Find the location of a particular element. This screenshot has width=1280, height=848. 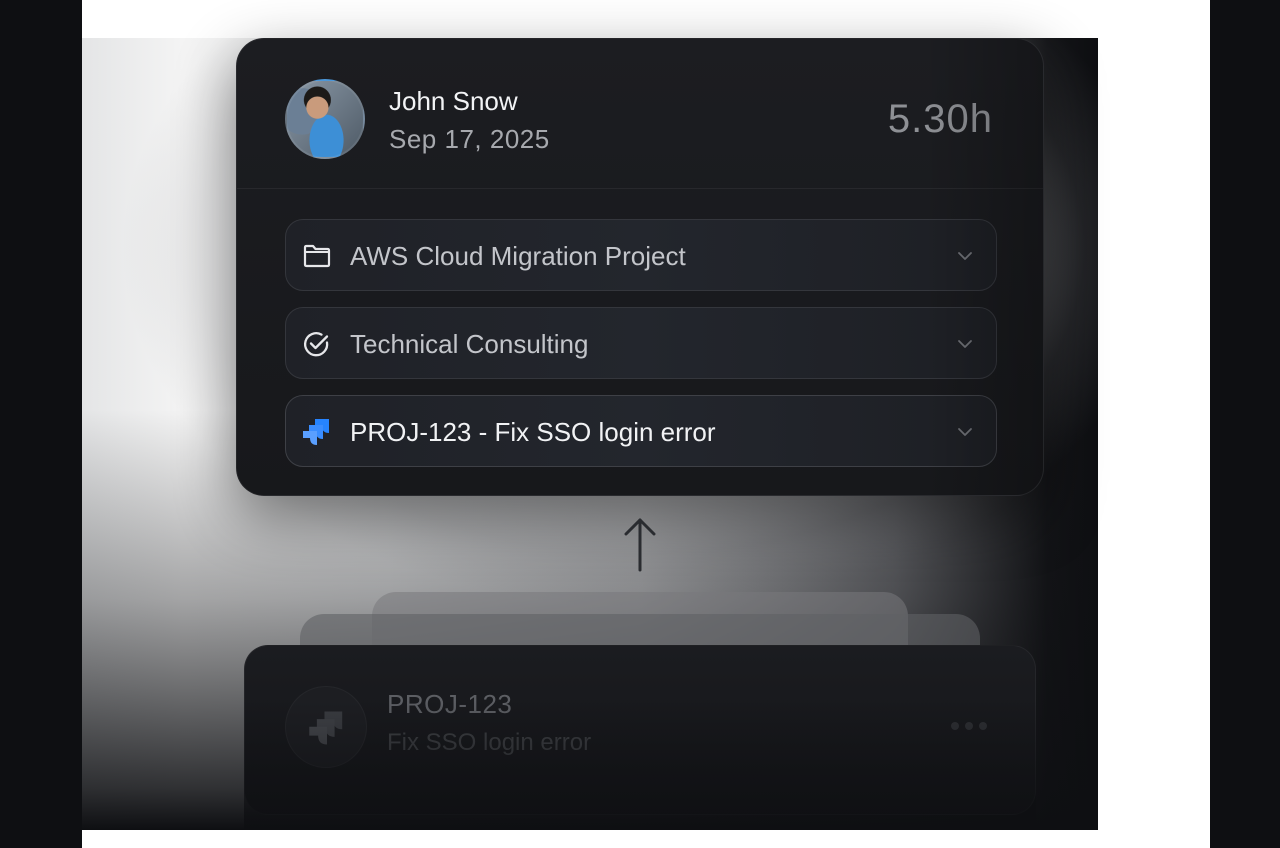

check-circle-icon is located at coordinates (317, 344).